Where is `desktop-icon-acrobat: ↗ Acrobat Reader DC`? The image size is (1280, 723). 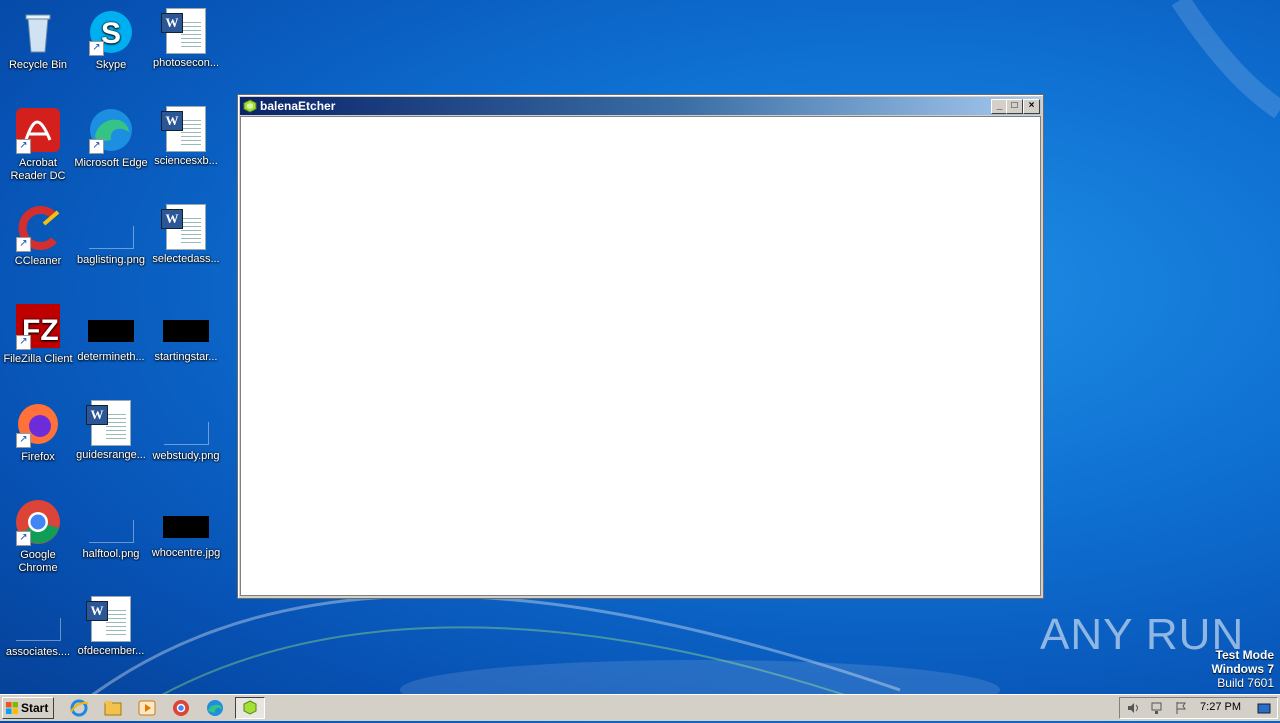
desktop-icon-acrobat: ↗ Acrobat Reader DC is located at coordinates (38, 142).